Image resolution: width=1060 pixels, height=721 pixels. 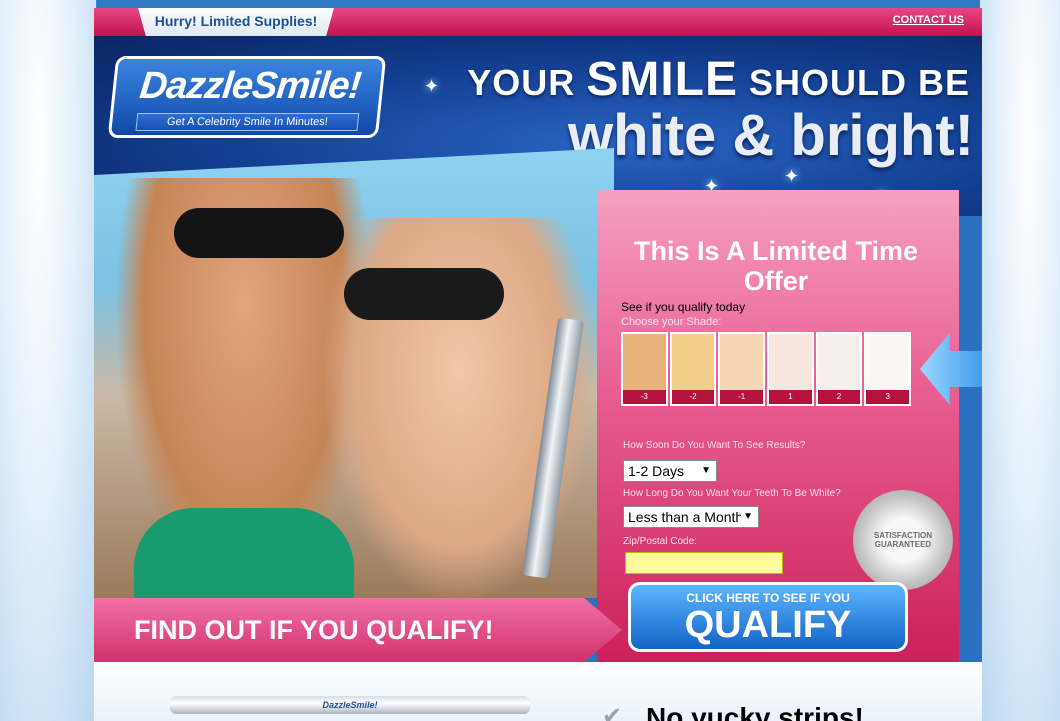 What do you see at coordinates (48, 360) in the screenshot?
I see `background-left-panel` at bounding box center [48, 360].